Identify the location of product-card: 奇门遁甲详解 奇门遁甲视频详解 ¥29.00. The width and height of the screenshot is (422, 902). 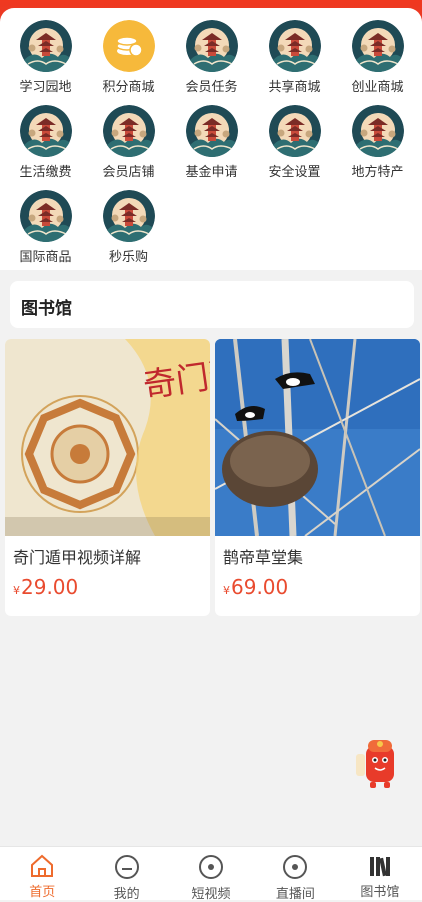
(107, 477).